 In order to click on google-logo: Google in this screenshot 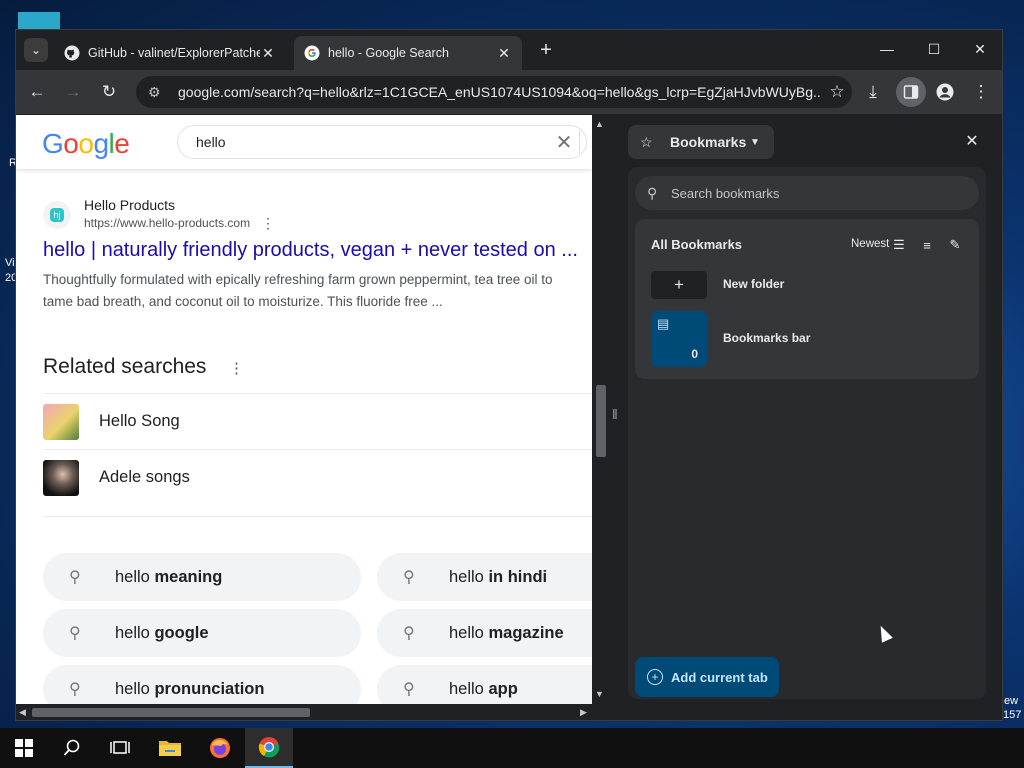, I will do `click(86, 144)`.